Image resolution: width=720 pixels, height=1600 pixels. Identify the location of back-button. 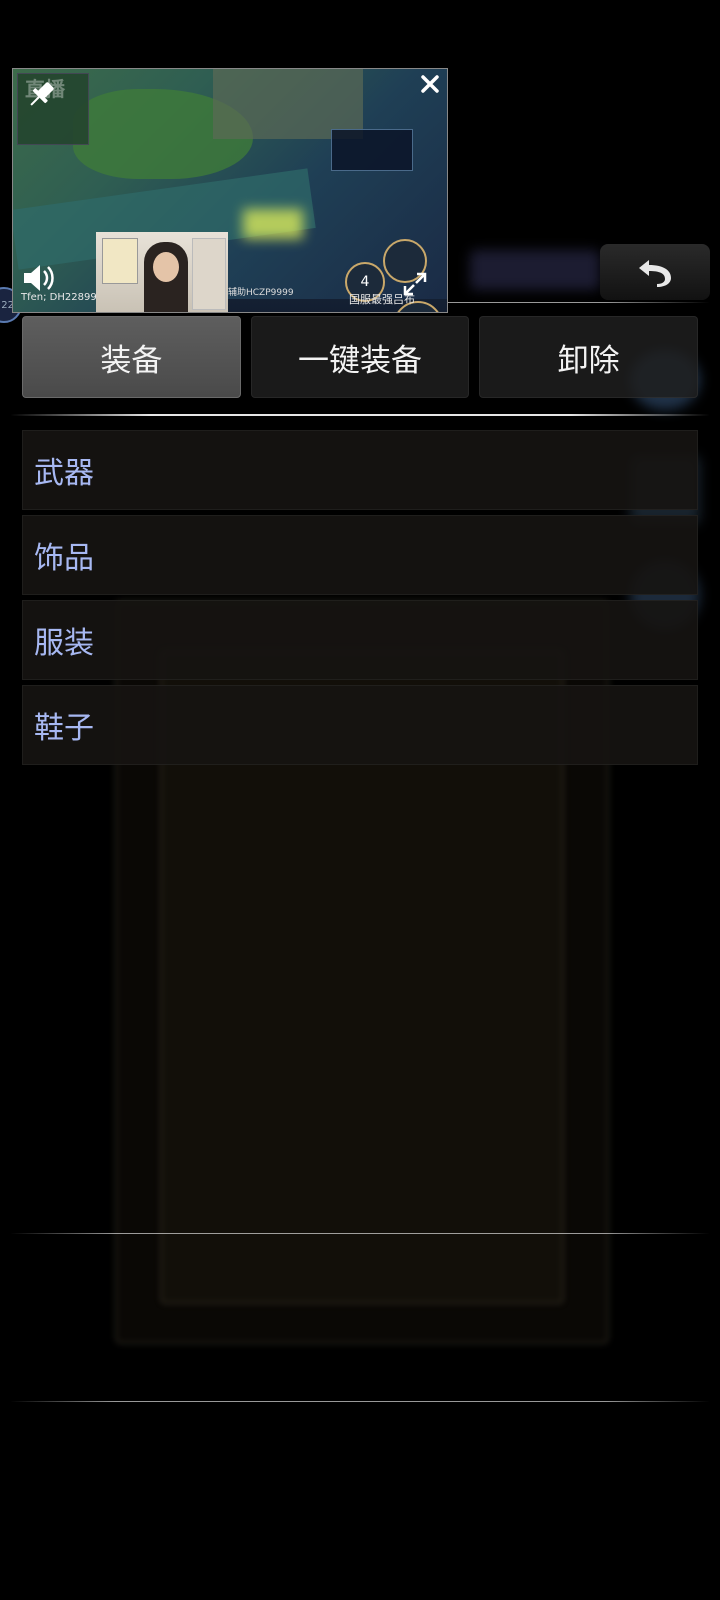
(655, 272).